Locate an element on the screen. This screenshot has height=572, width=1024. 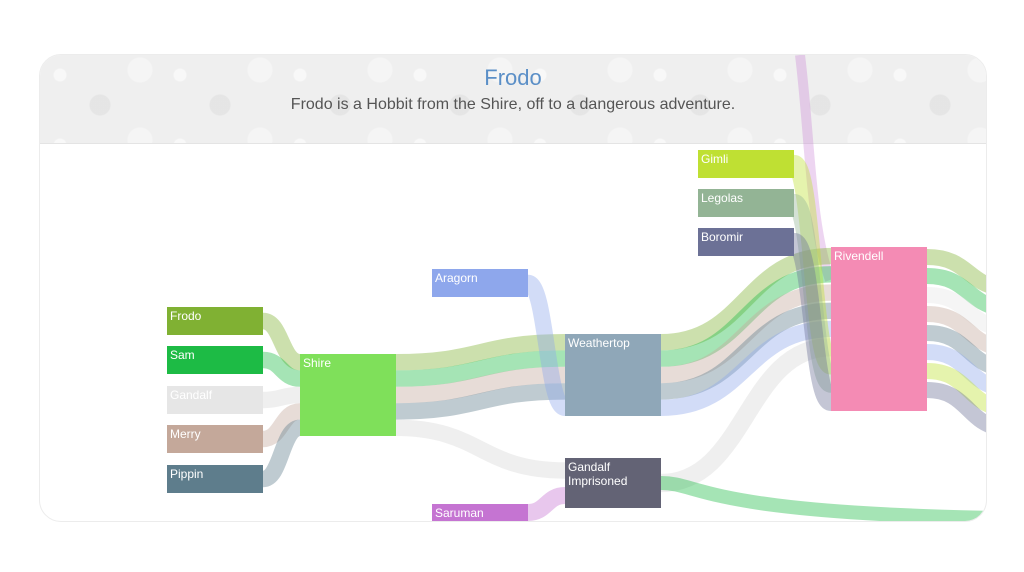
node-rivendell is located at coordinates (879, 329).